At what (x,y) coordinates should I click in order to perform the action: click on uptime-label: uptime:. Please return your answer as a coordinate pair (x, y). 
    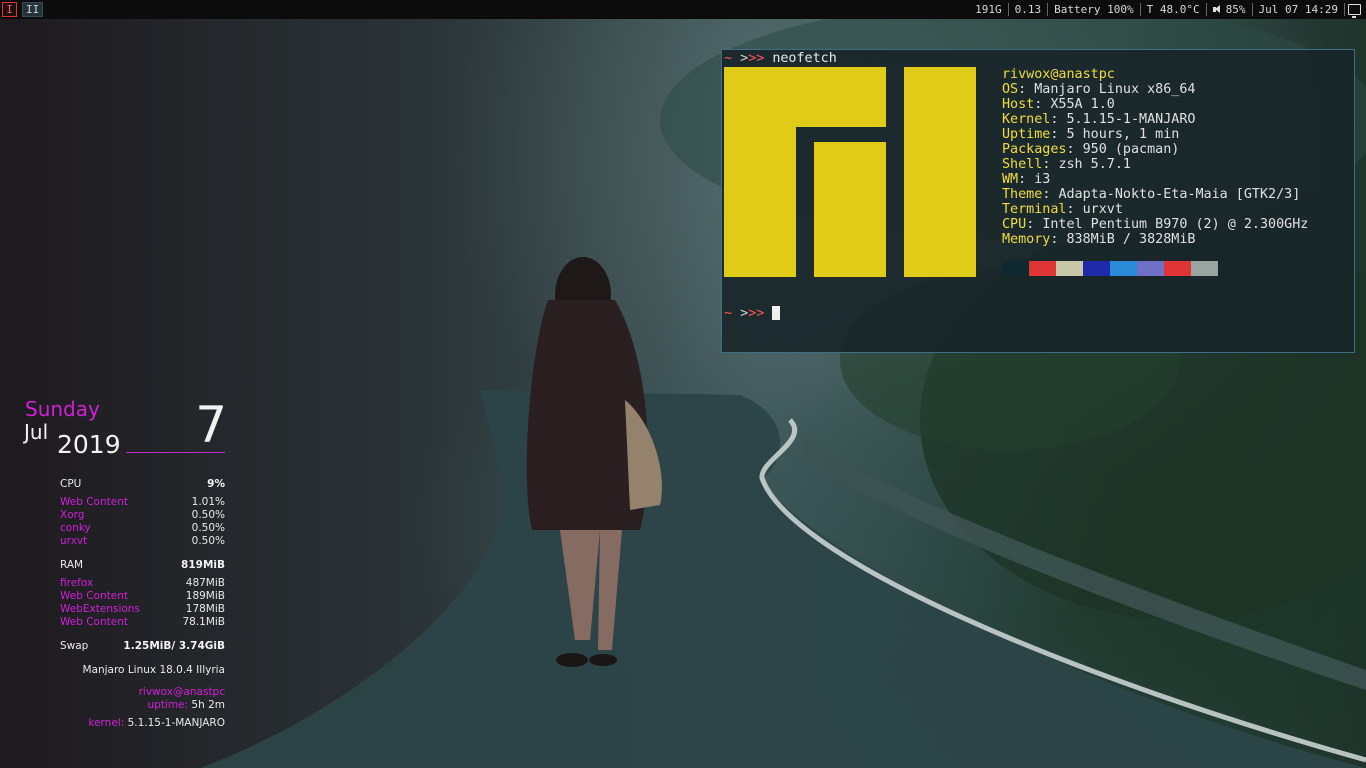
    Looking at the image, I should click on (168, 705).